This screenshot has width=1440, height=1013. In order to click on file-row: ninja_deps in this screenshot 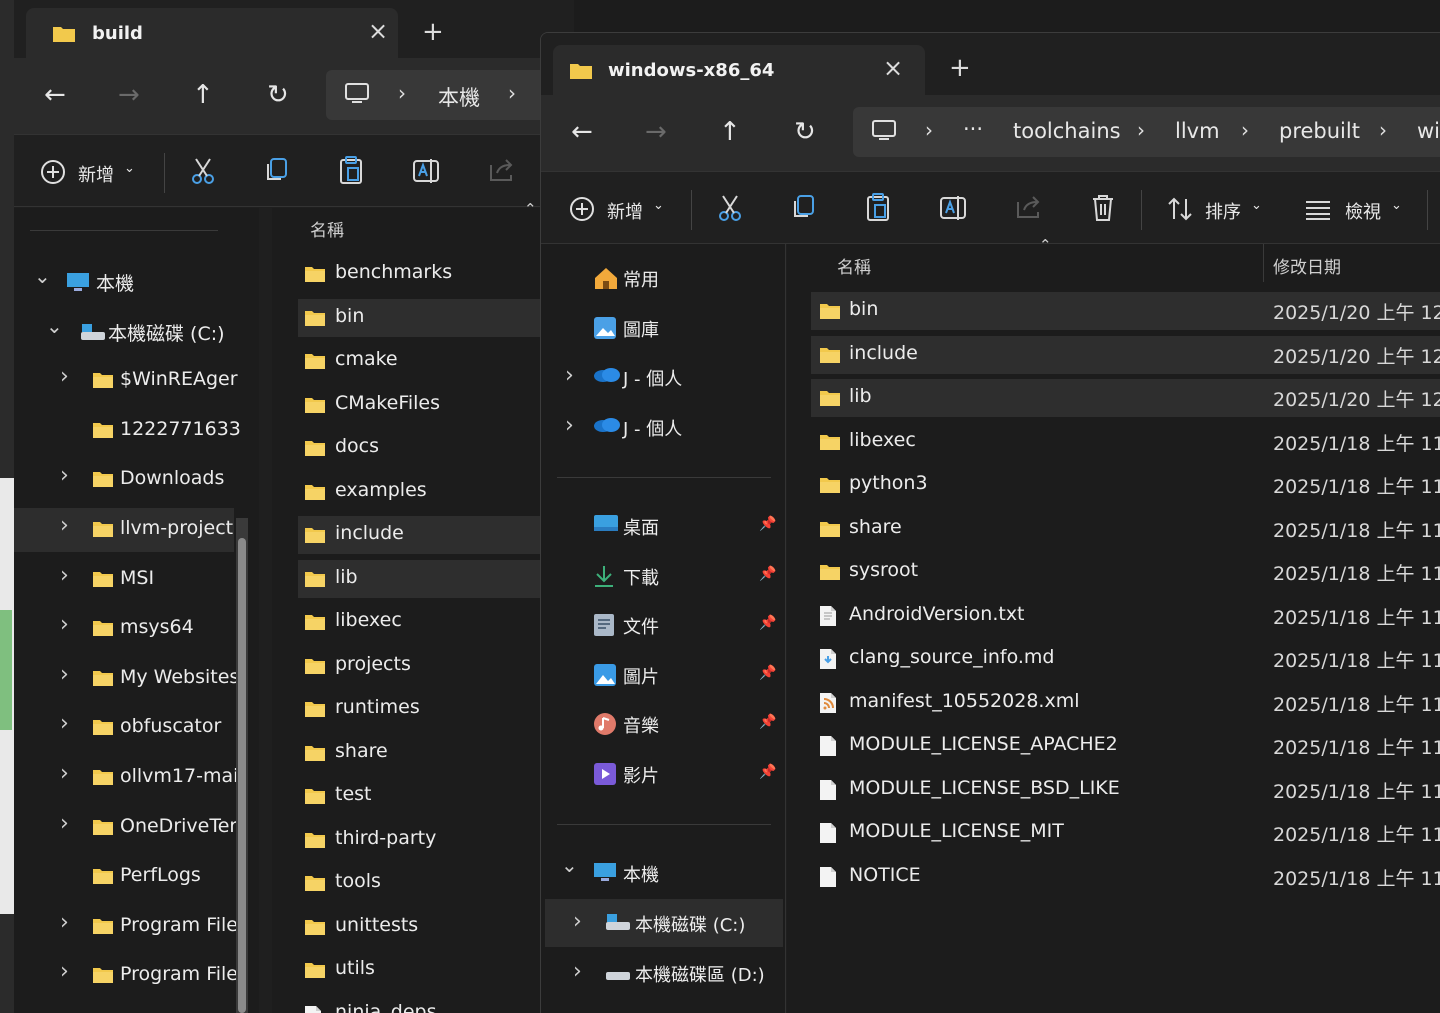, I will do `click(436, 1004)`.